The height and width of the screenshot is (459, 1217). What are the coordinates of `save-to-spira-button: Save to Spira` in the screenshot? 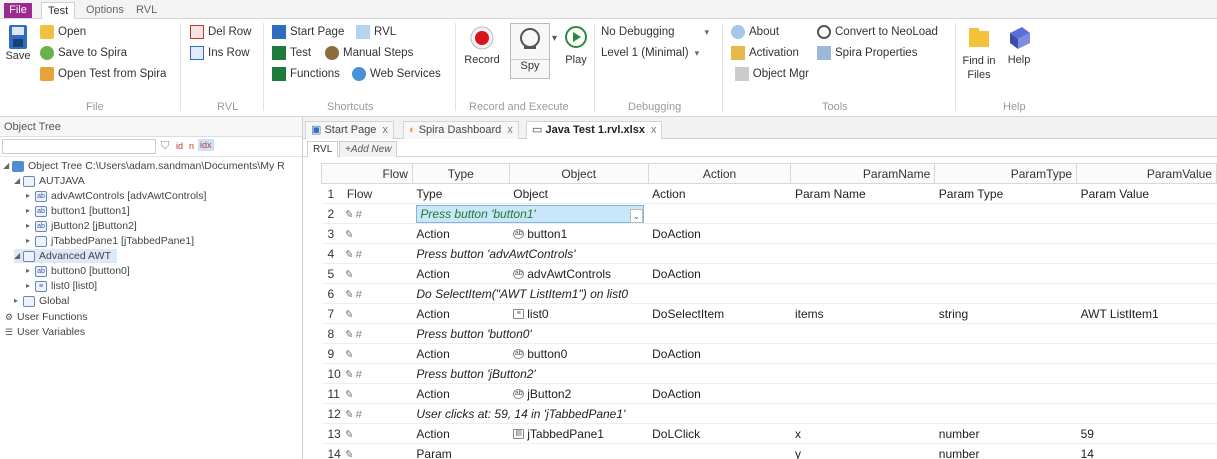 It's located at (83, 53).